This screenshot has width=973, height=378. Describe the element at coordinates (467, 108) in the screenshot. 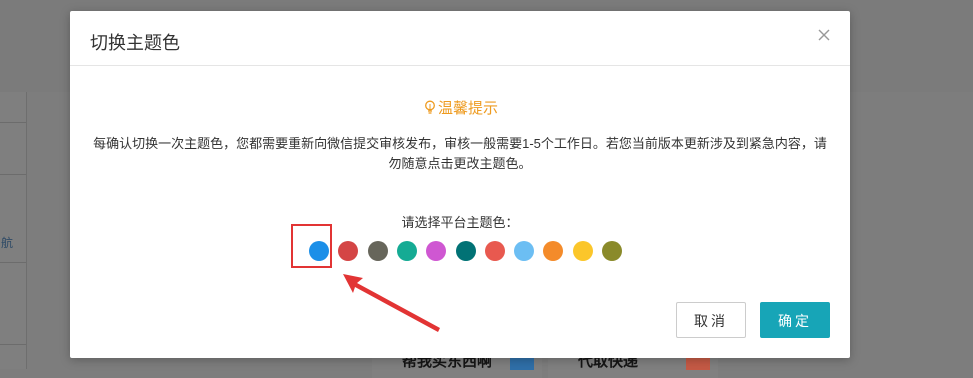

I see `notice-title-text: 温馨提示` at that location.